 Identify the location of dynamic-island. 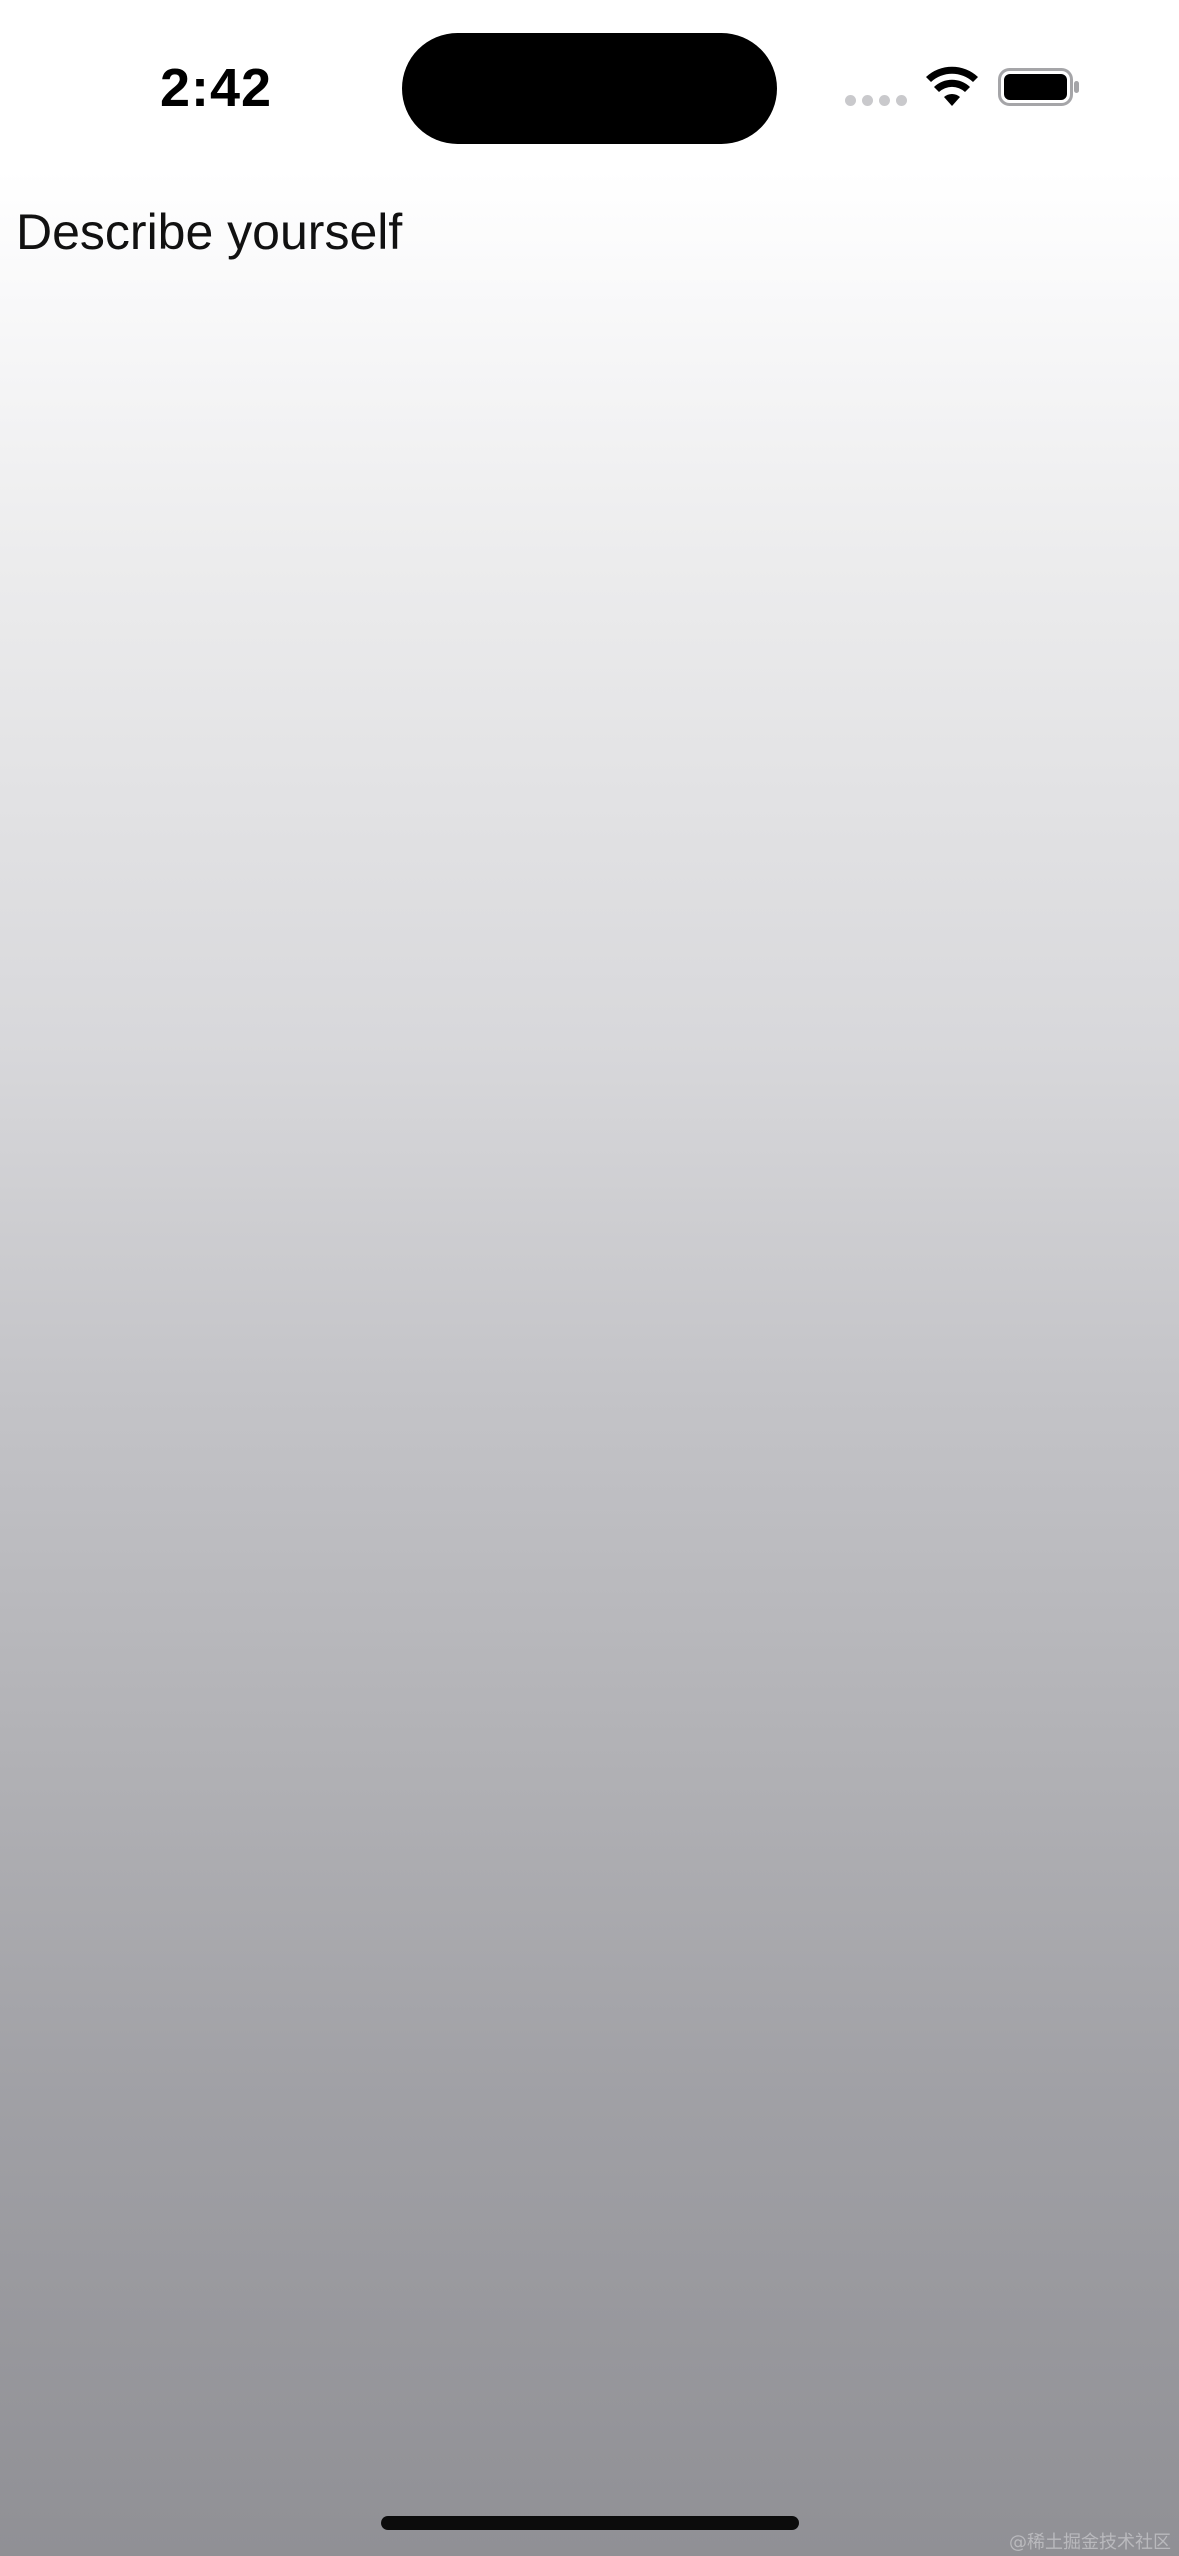
(589, 88).